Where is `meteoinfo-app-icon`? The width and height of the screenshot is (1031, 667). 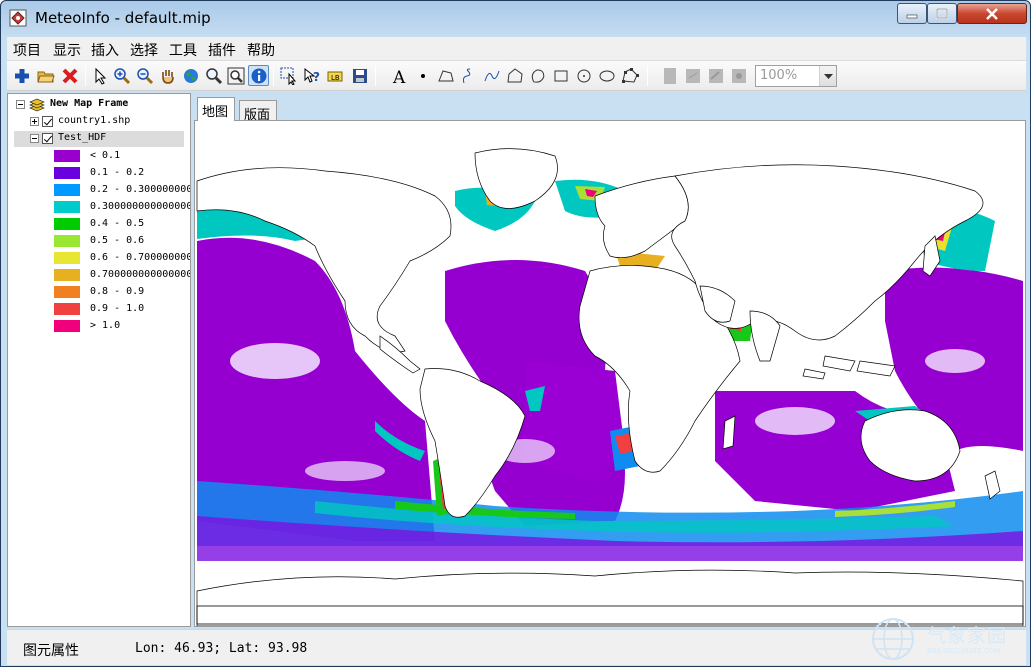
meteoinfo-app-icon is located at coordinates (18, 18).